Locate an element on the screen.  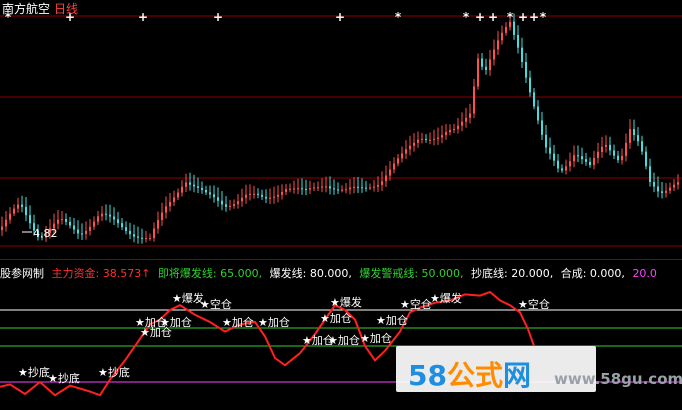
signal-label-empty-position: ★空仓 is located at coordinates (216, 304).